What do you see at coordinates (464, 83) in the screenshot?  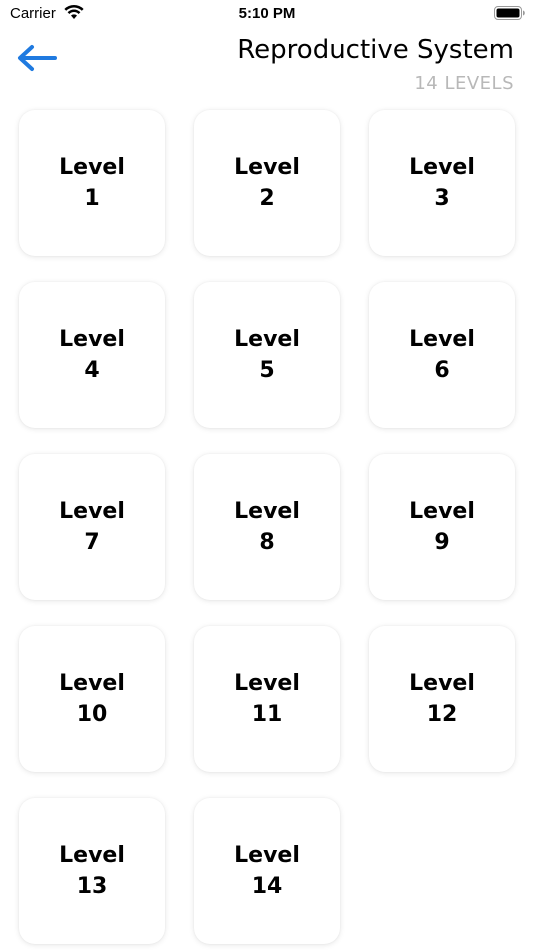 I see `levels-count: 14 LEVELS` at bounding box center [464, 83].